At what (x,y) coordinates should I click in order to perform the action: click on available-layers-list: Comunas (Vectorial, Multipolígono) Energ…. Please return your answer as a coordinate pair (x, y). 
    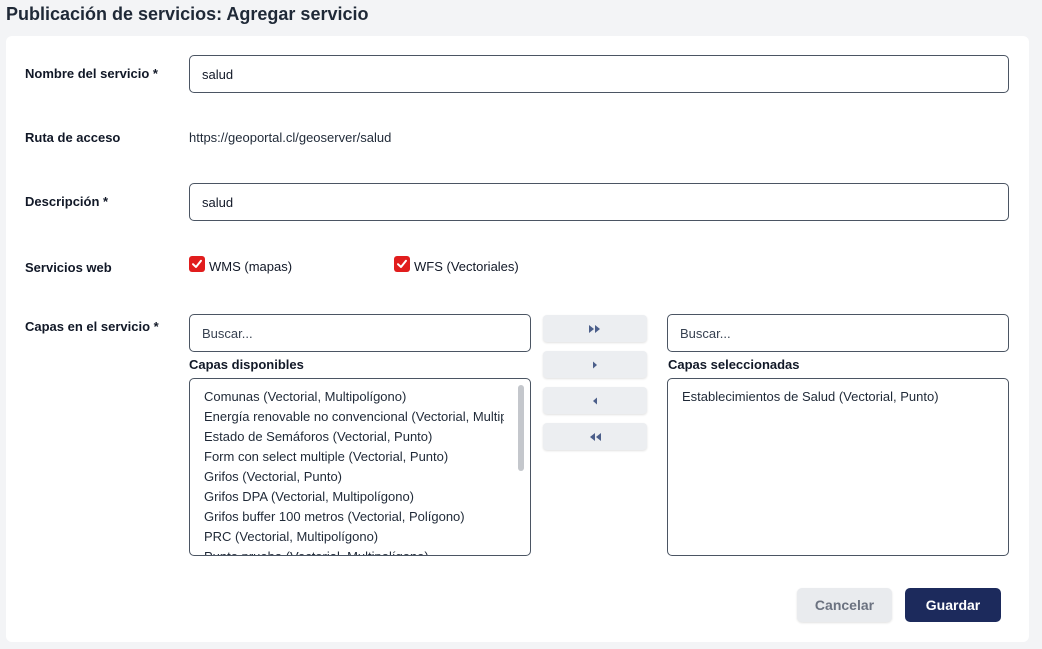
    Looking at the image, I should click on (360, 467).